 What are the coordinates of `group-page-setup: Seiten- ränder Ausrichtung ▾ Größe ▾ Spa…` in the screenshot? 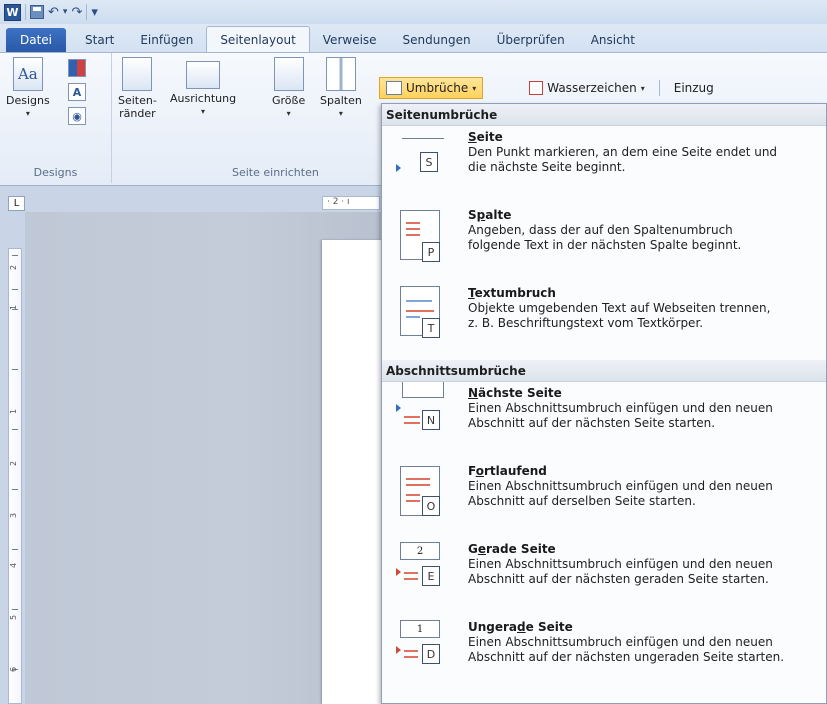 It's located at (246, 118).